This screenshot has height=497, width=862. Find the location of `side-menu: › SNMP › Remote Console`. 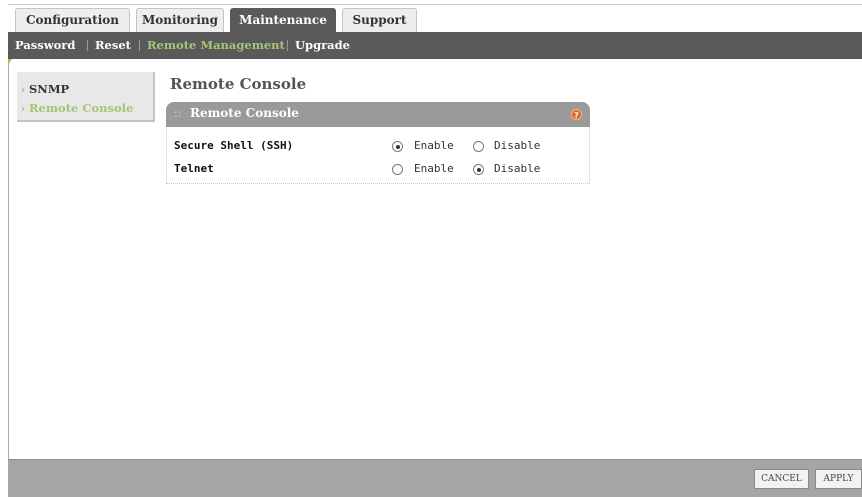

side-menu: › SNMP › Remote Console is located at coordinates (86, 97).